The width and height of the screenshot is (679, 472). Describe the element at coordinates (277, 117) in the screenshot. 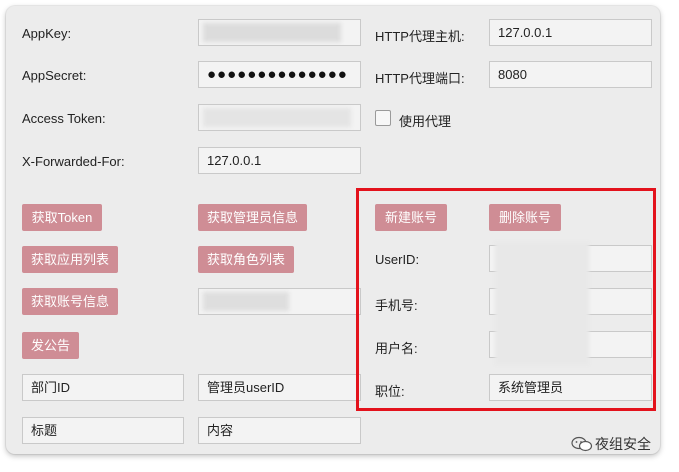

I see `access-token-redacted` at that location.